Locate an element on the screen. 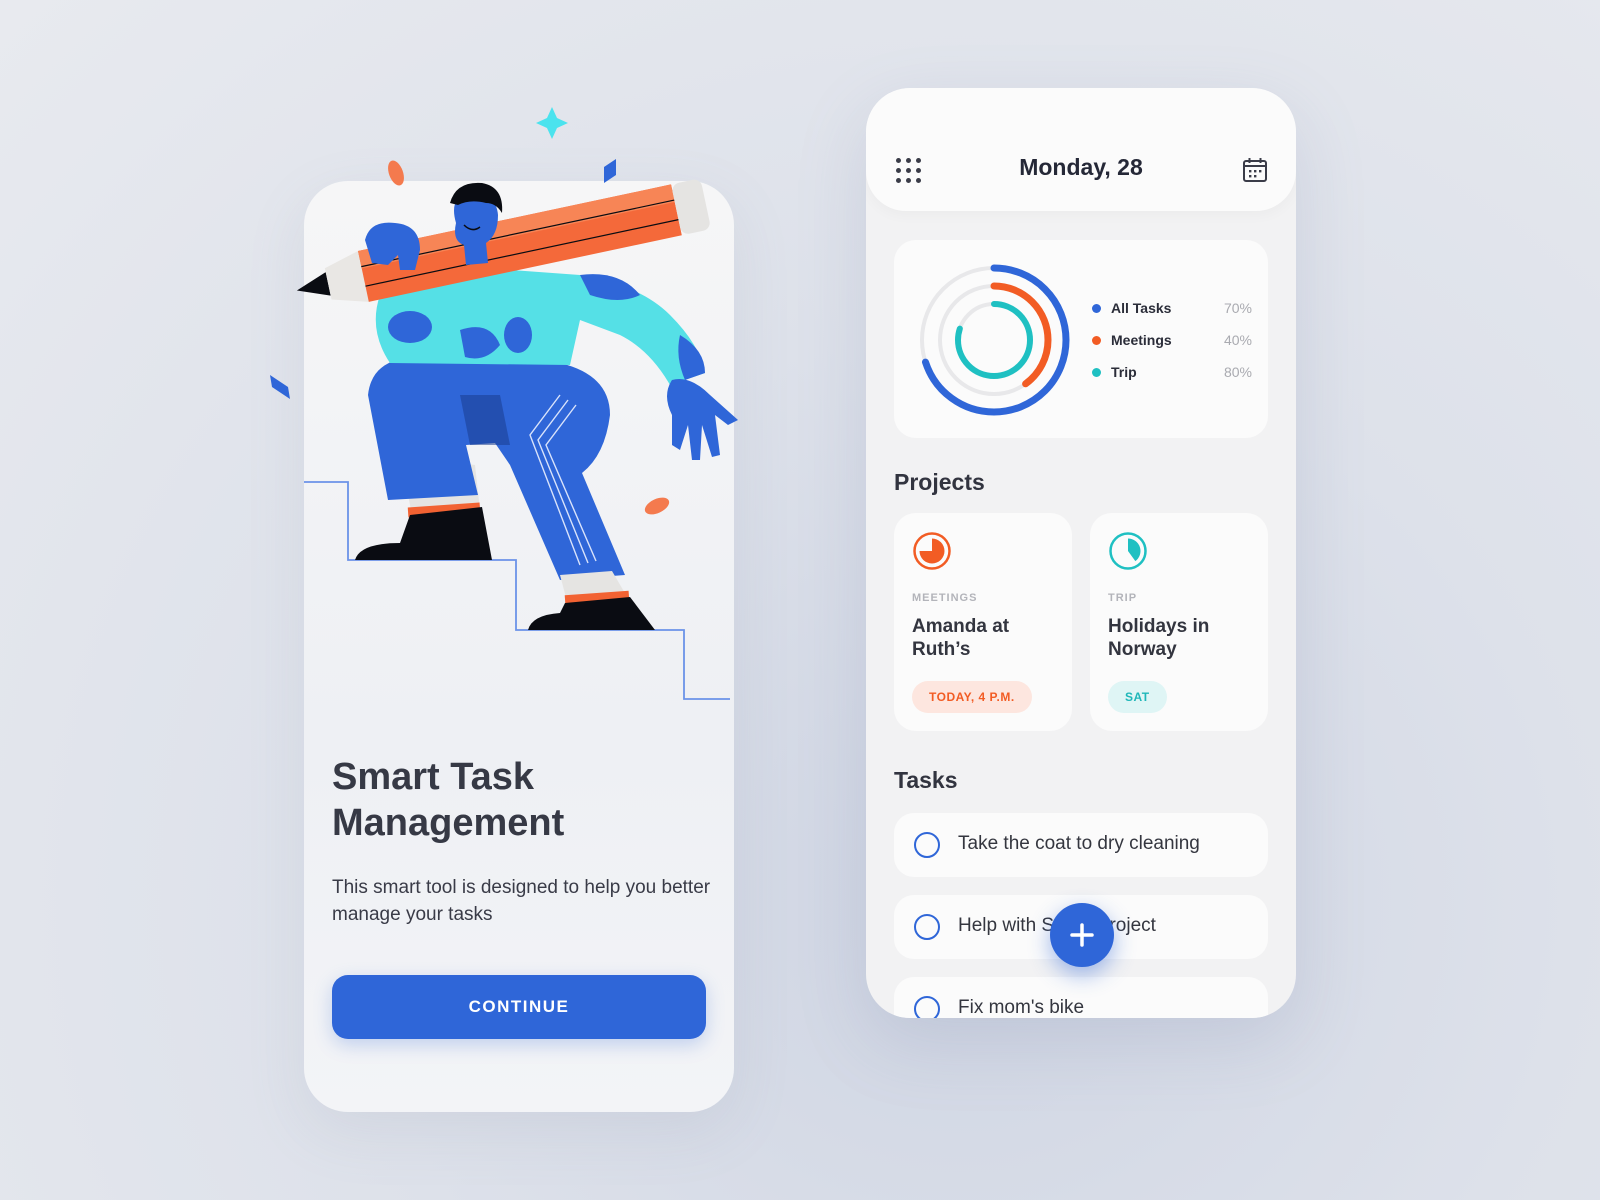 The height and width of the screenshot is (1200, 1600). dashboard-header: Monday, 28 is located at coordinates (1081, 149).